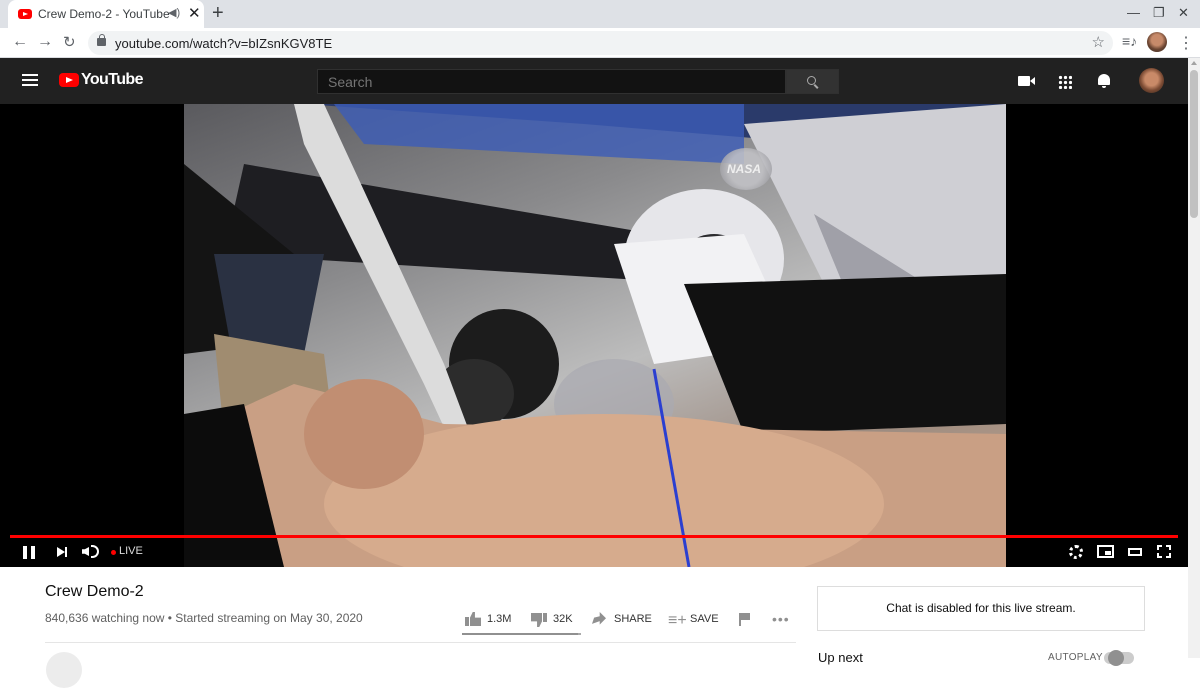 This screenshot has height=688, width=1200. What do you see at coordinates (499, 619) in the screenshot?
I see `like-count: 1.3M` at bounding box center [499, 619].